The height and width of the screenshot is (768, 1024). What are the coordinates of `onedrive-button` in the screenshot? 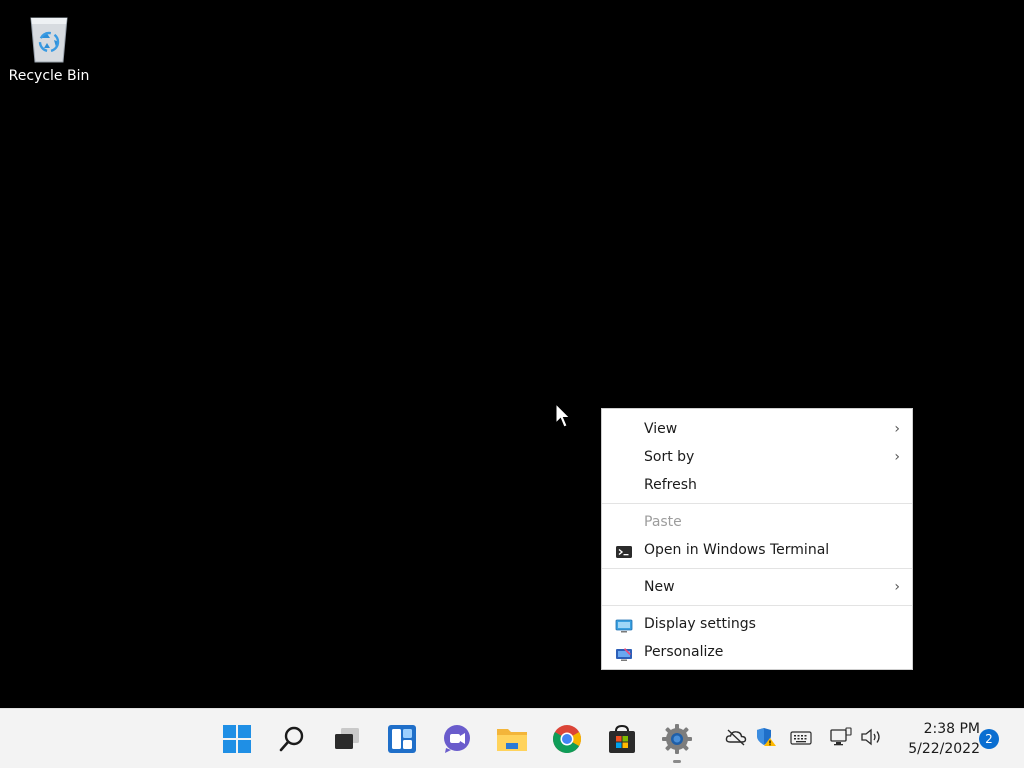 It's located at (736, 739).